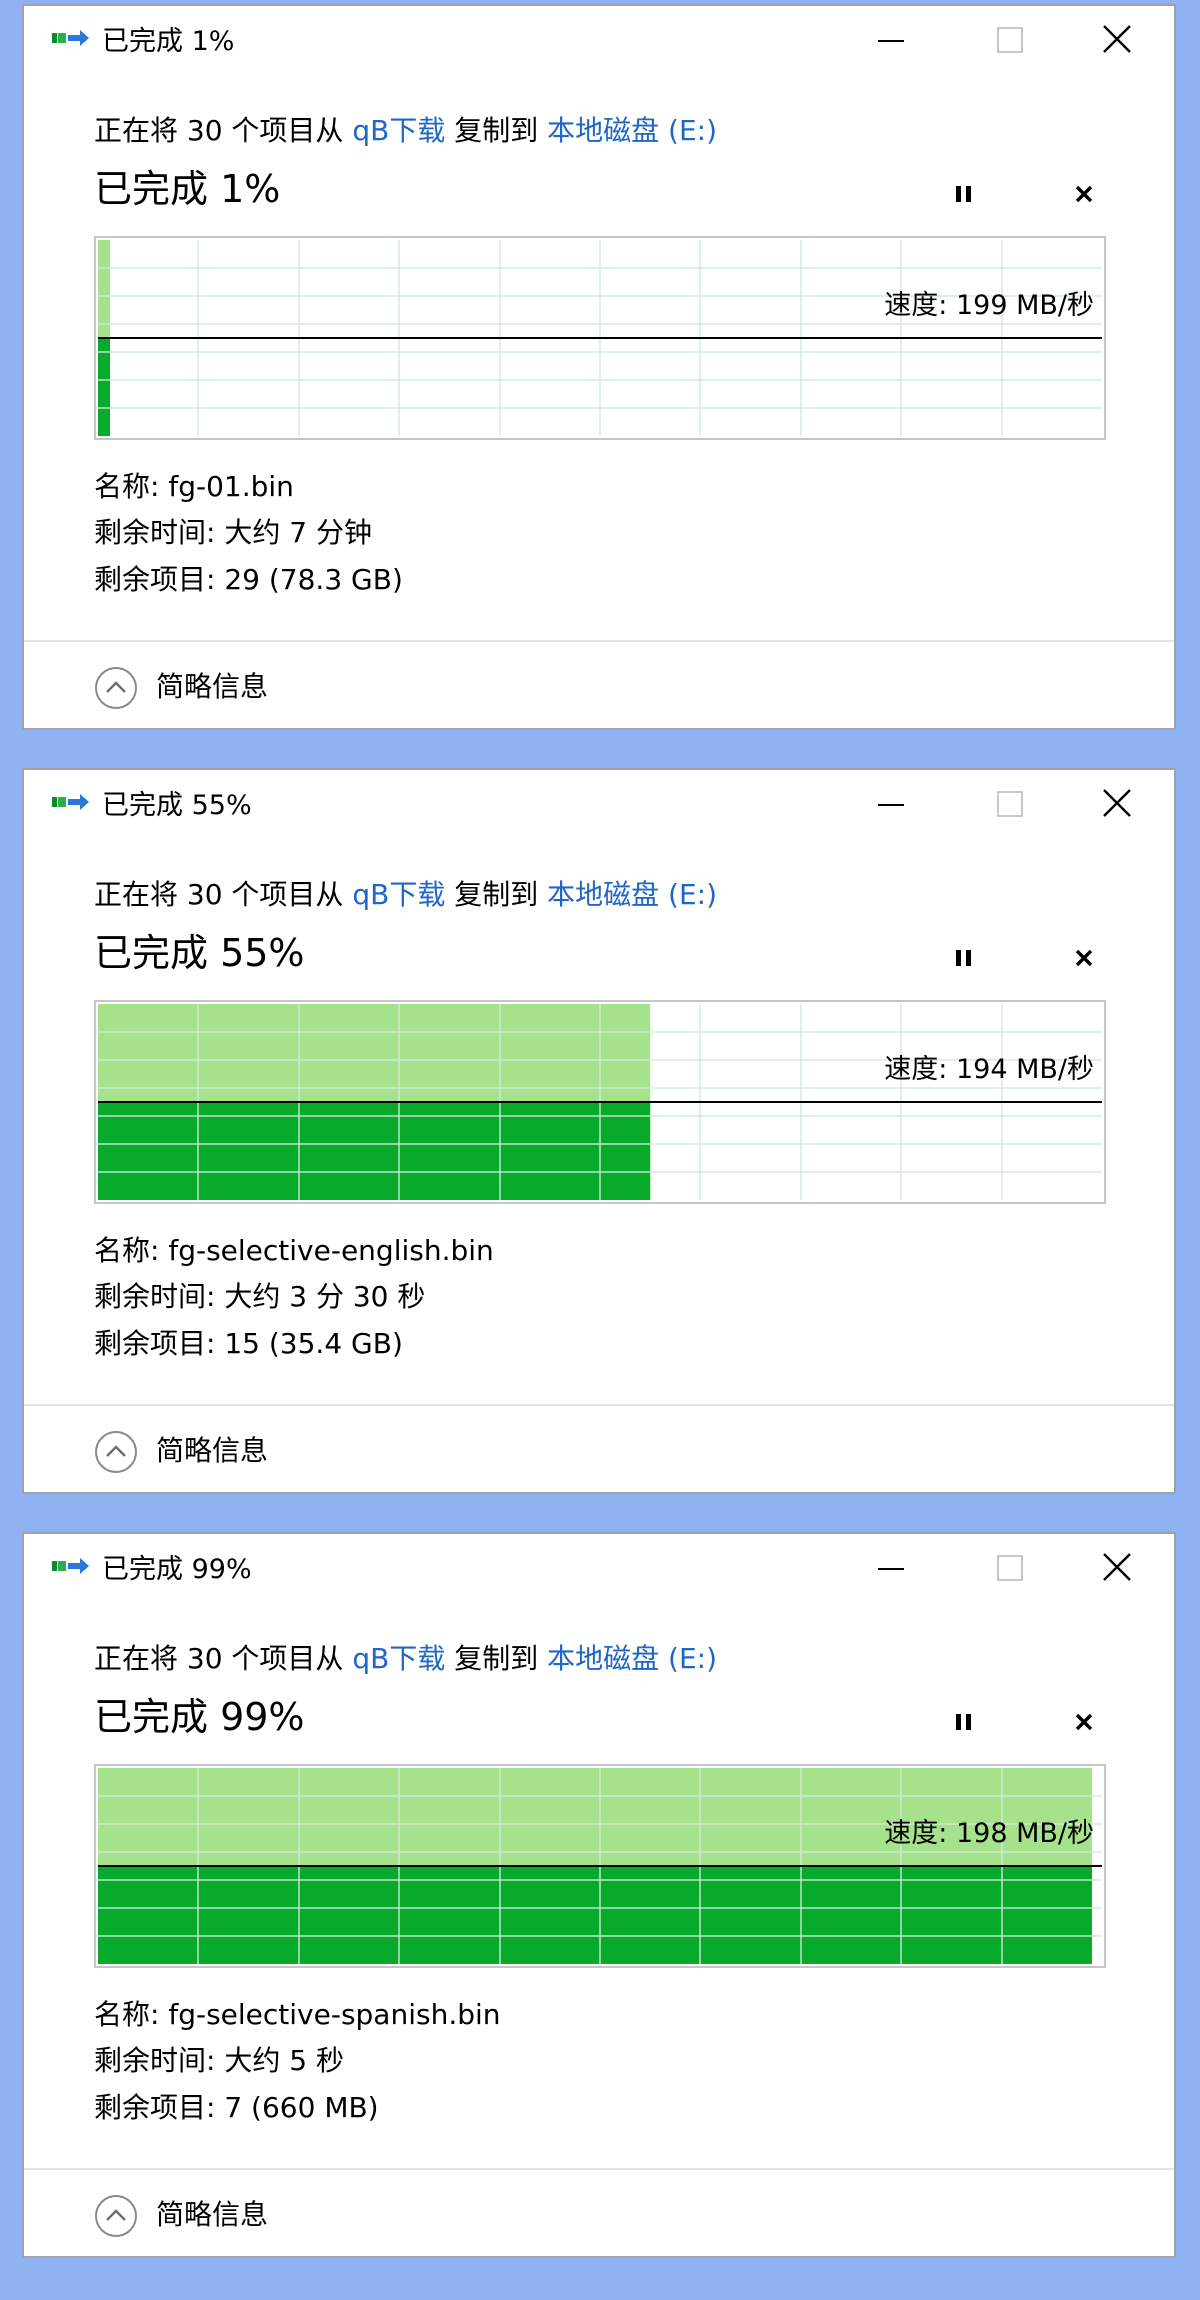 This screenshot has width=1200, height=2300. What do you see at coordinates (989, 1833) in the screenshot?
I see `speed-label: 速度: 198 MB/秒` at bounding box center [989, 1833].